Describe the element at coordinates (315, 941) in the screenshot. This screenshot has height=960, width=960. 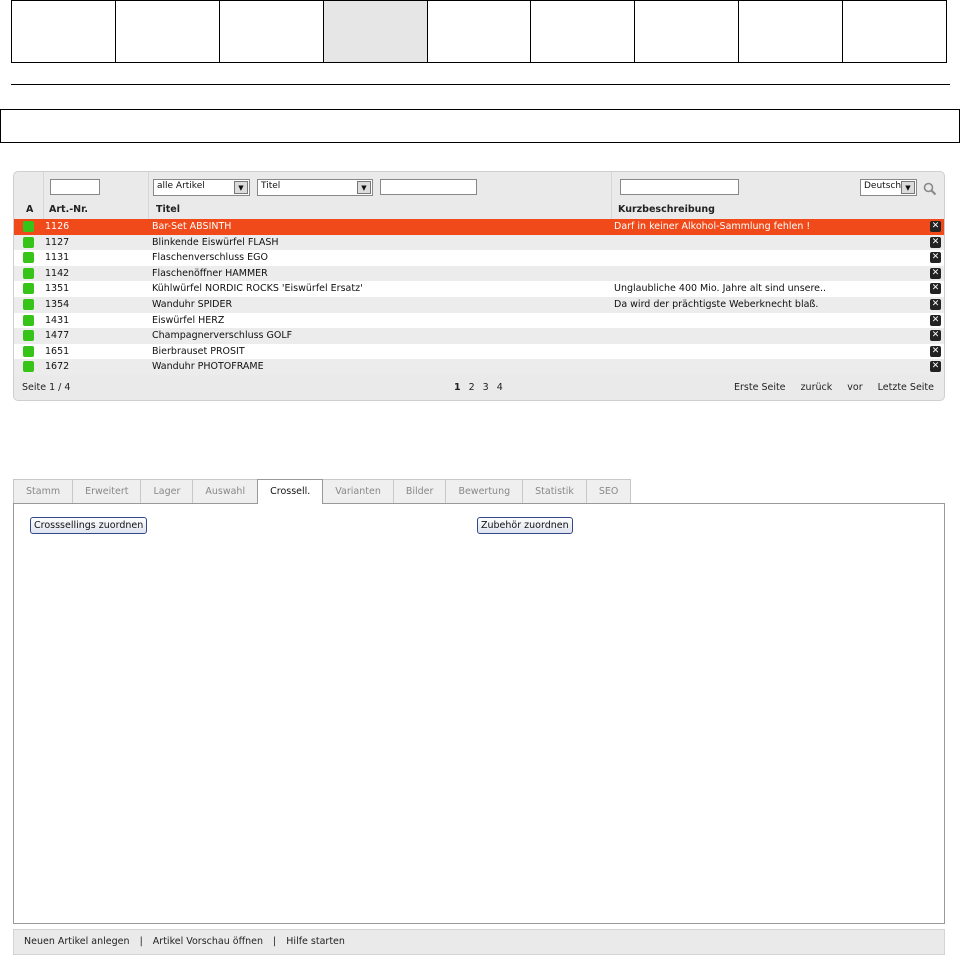
I see `help-link: Hilfe starten` at that location.